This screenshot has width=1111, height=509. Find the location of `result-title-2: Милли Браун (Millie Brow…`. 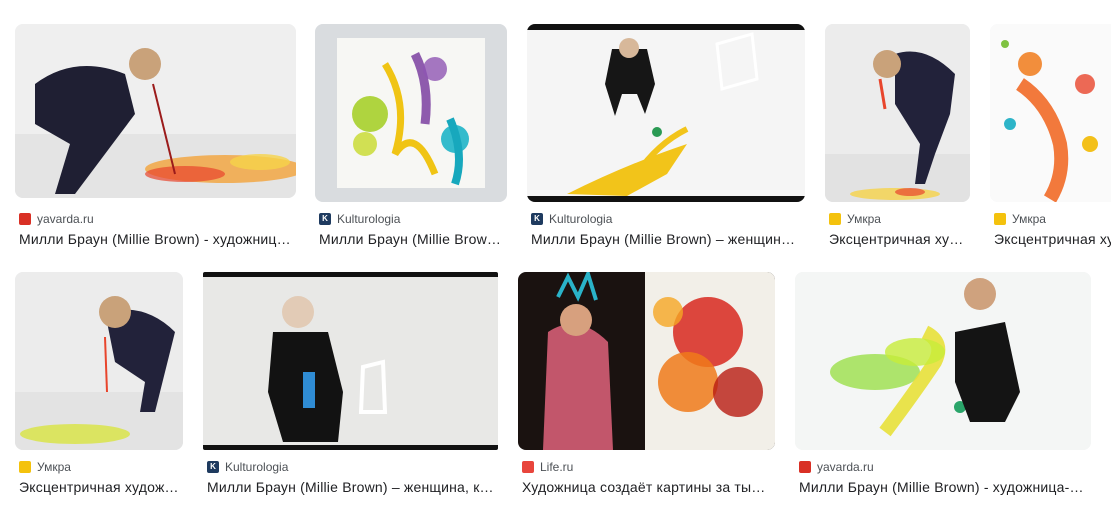

result-title-2: Милли Браун (Millie Brow… is located at coordinates (412, 239).